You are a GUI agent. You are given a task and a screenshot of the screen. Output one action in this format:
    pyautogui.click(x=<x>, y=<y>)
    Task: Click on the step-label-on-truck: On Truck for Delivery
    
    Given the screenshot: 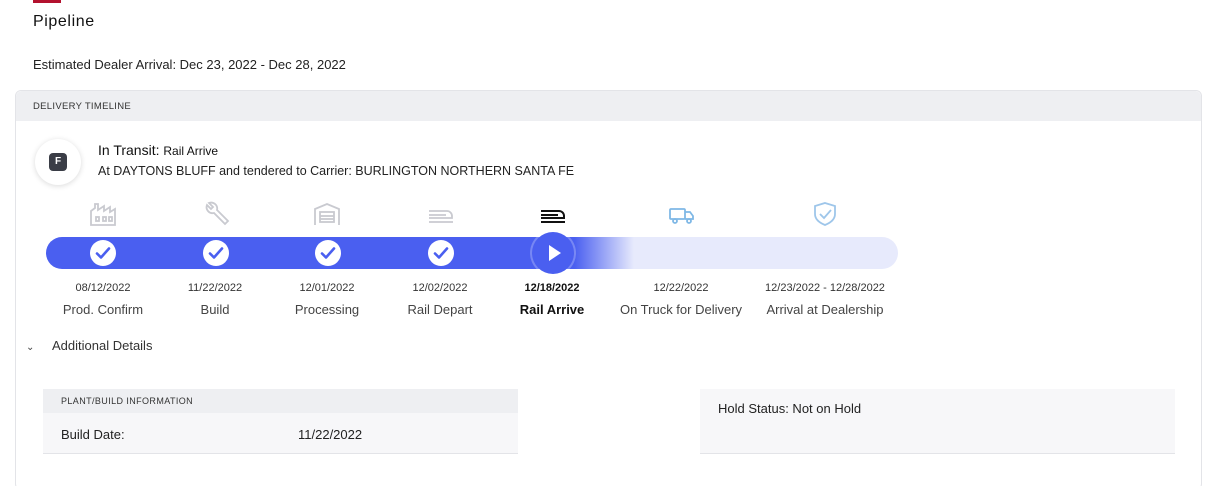 What is the action you would take?
    pyautogui.click(x=681, y=309)
    